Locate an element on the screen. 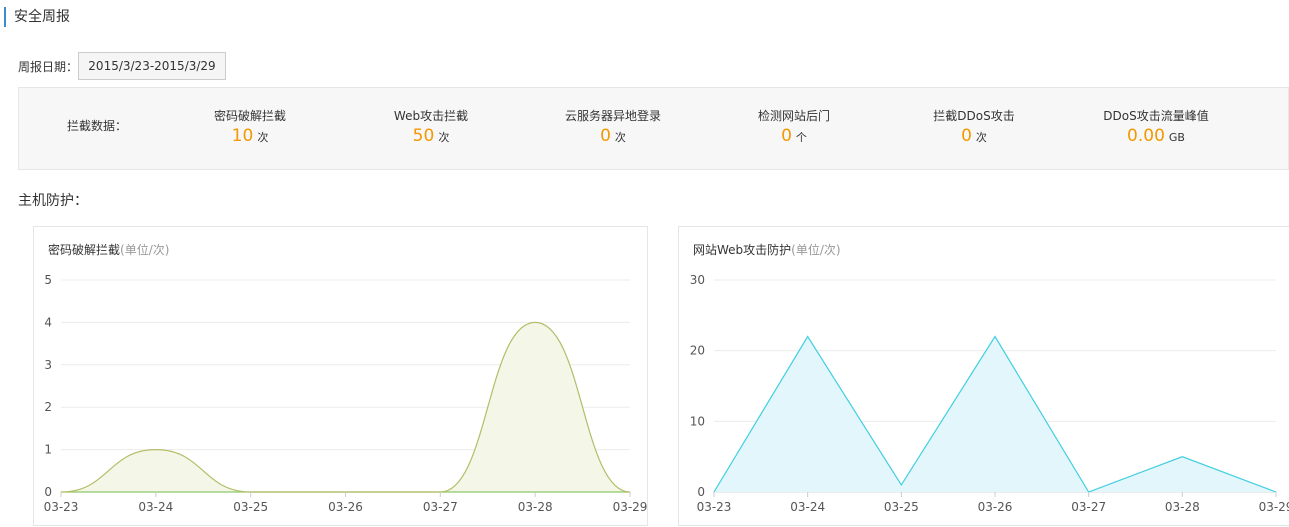  y-tick-label: 2 is located at coordinates (48, 407).